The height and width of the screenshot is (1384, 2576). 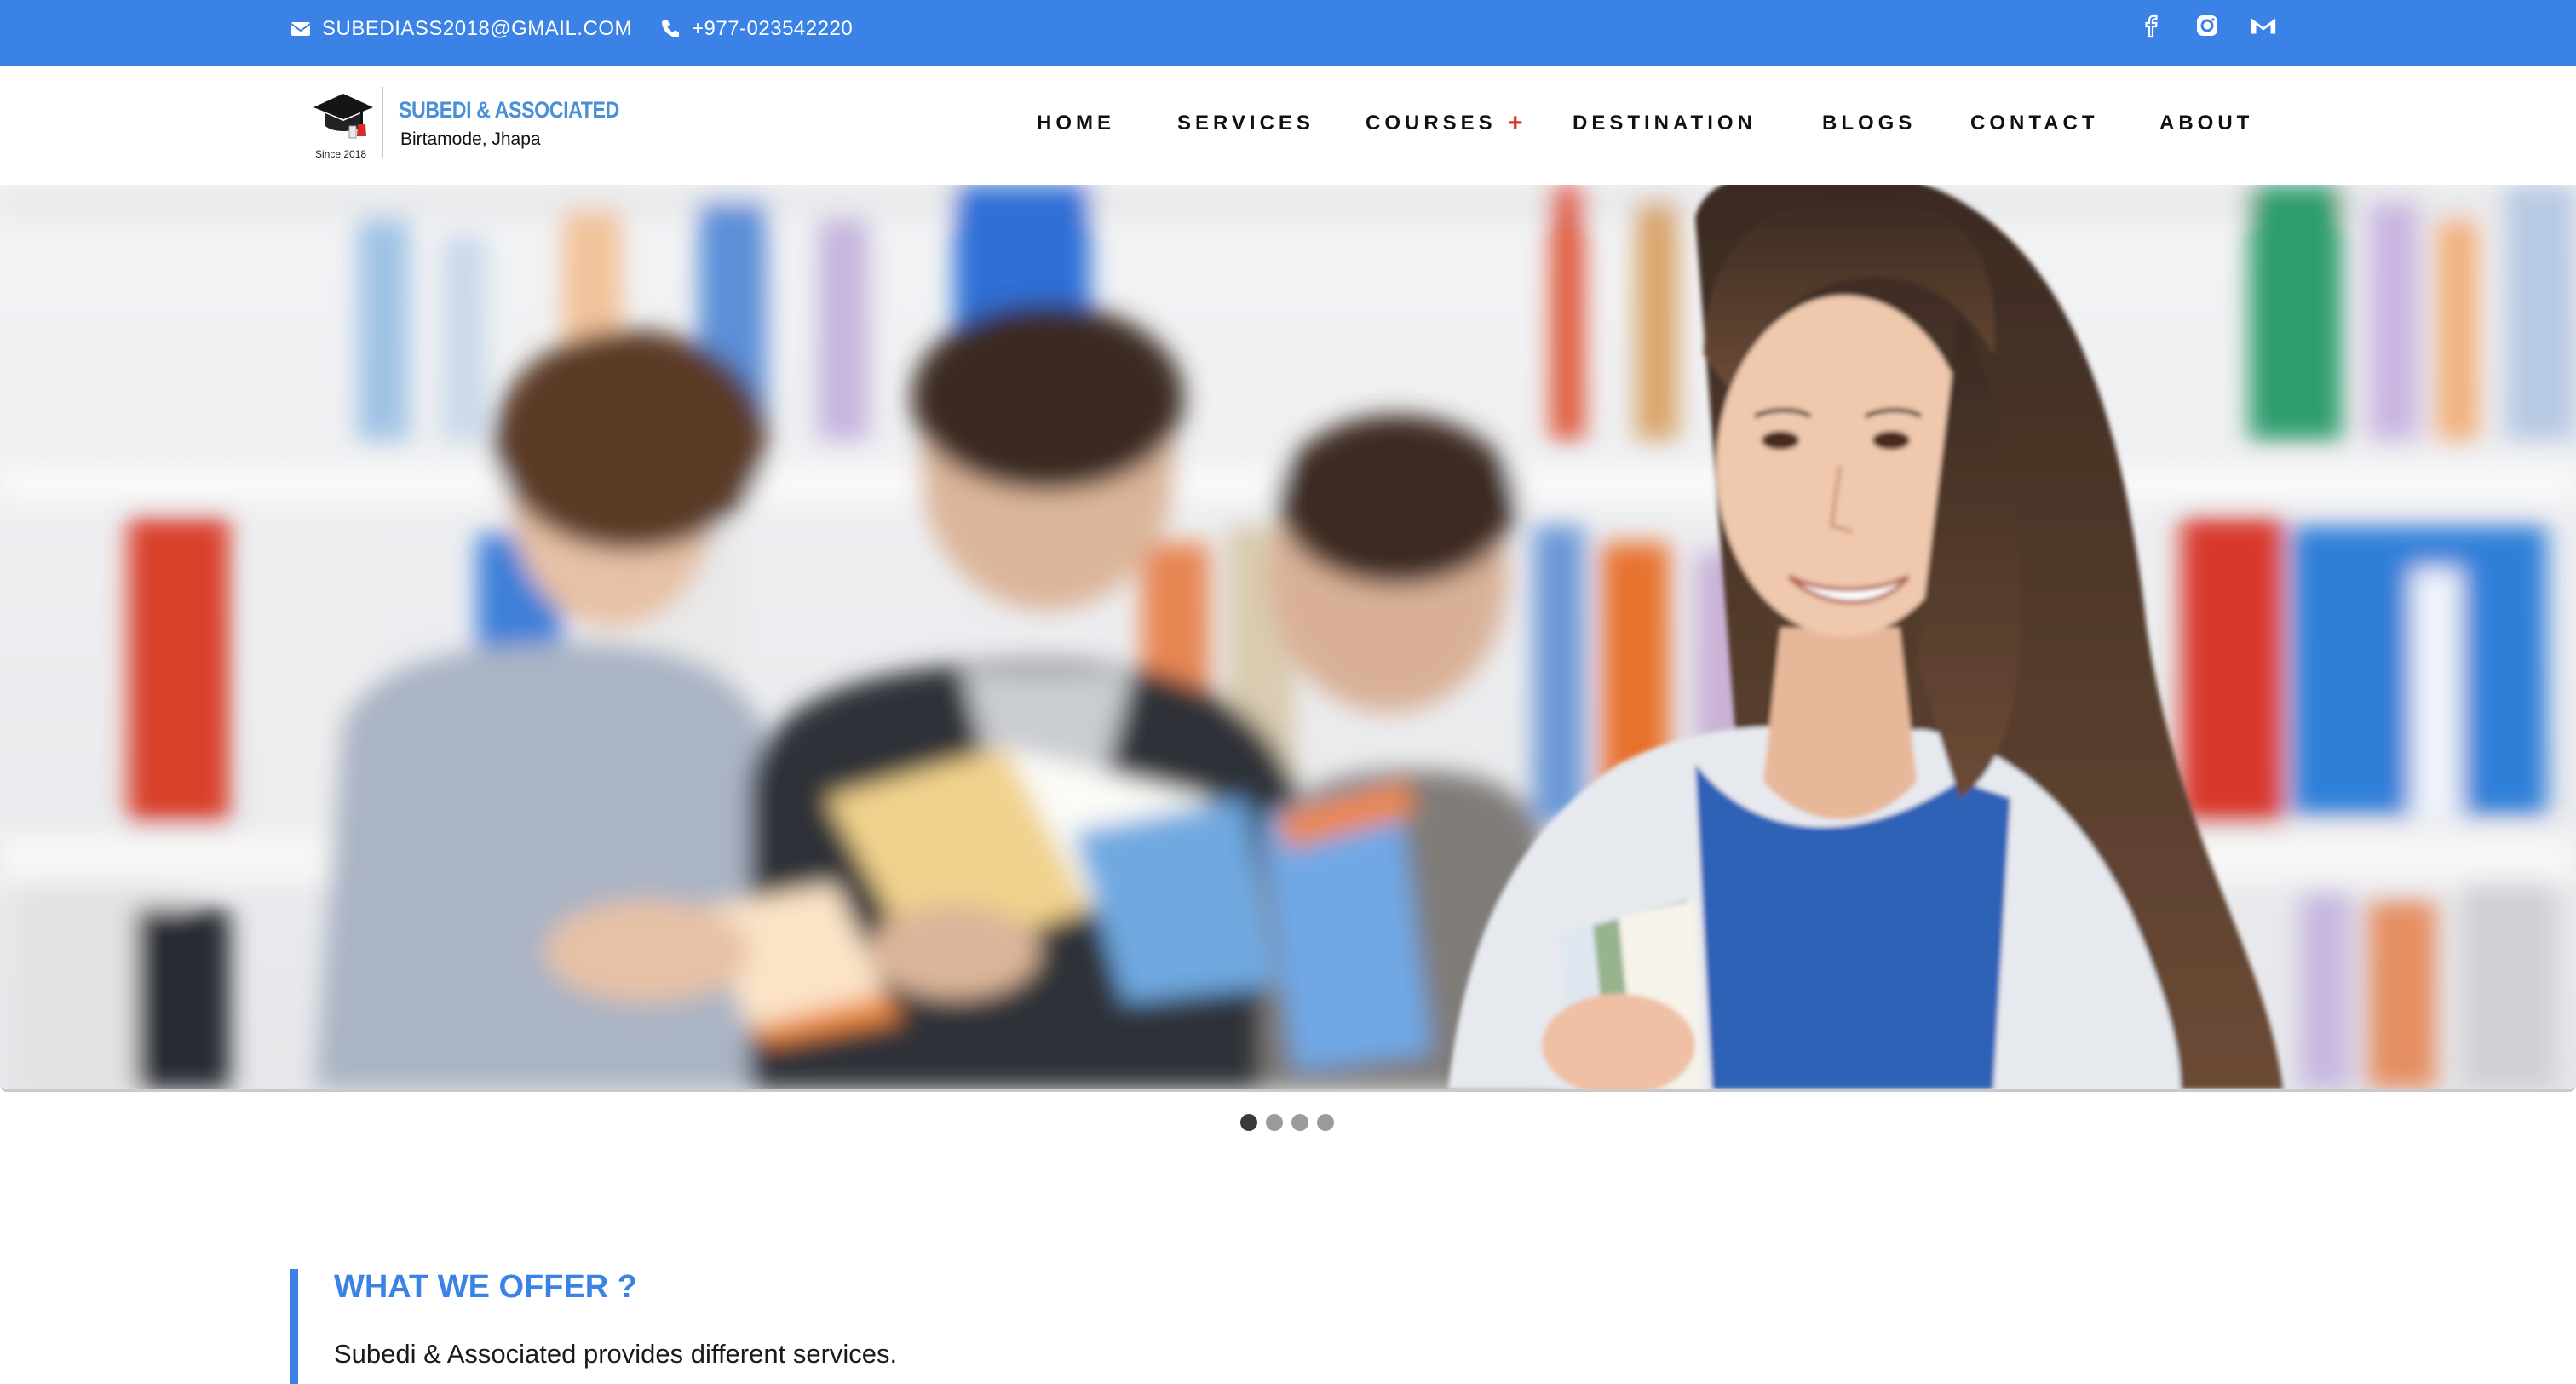 I want to click on plus-icon: +, so click(x=1516, y=123).